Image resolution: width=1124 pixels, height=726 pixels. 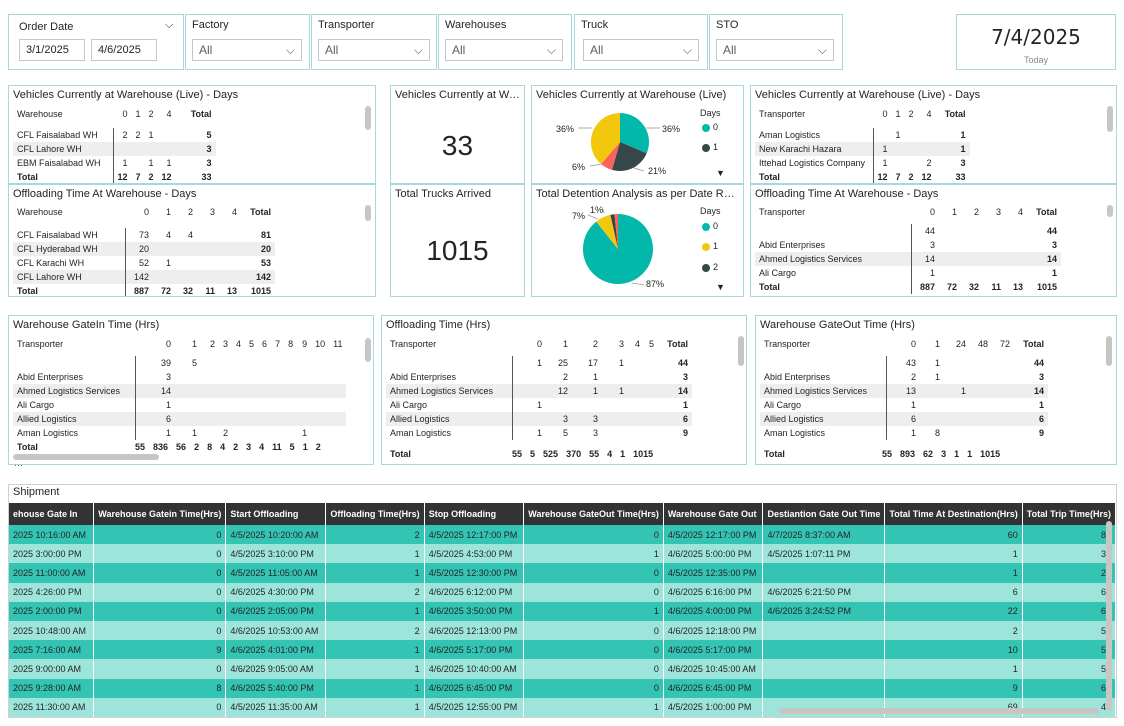 What do you see at coordinates (169, 25) in the screenshot?
I see `chevron-down-icon: ⌵` at bounding box center [169, 25].